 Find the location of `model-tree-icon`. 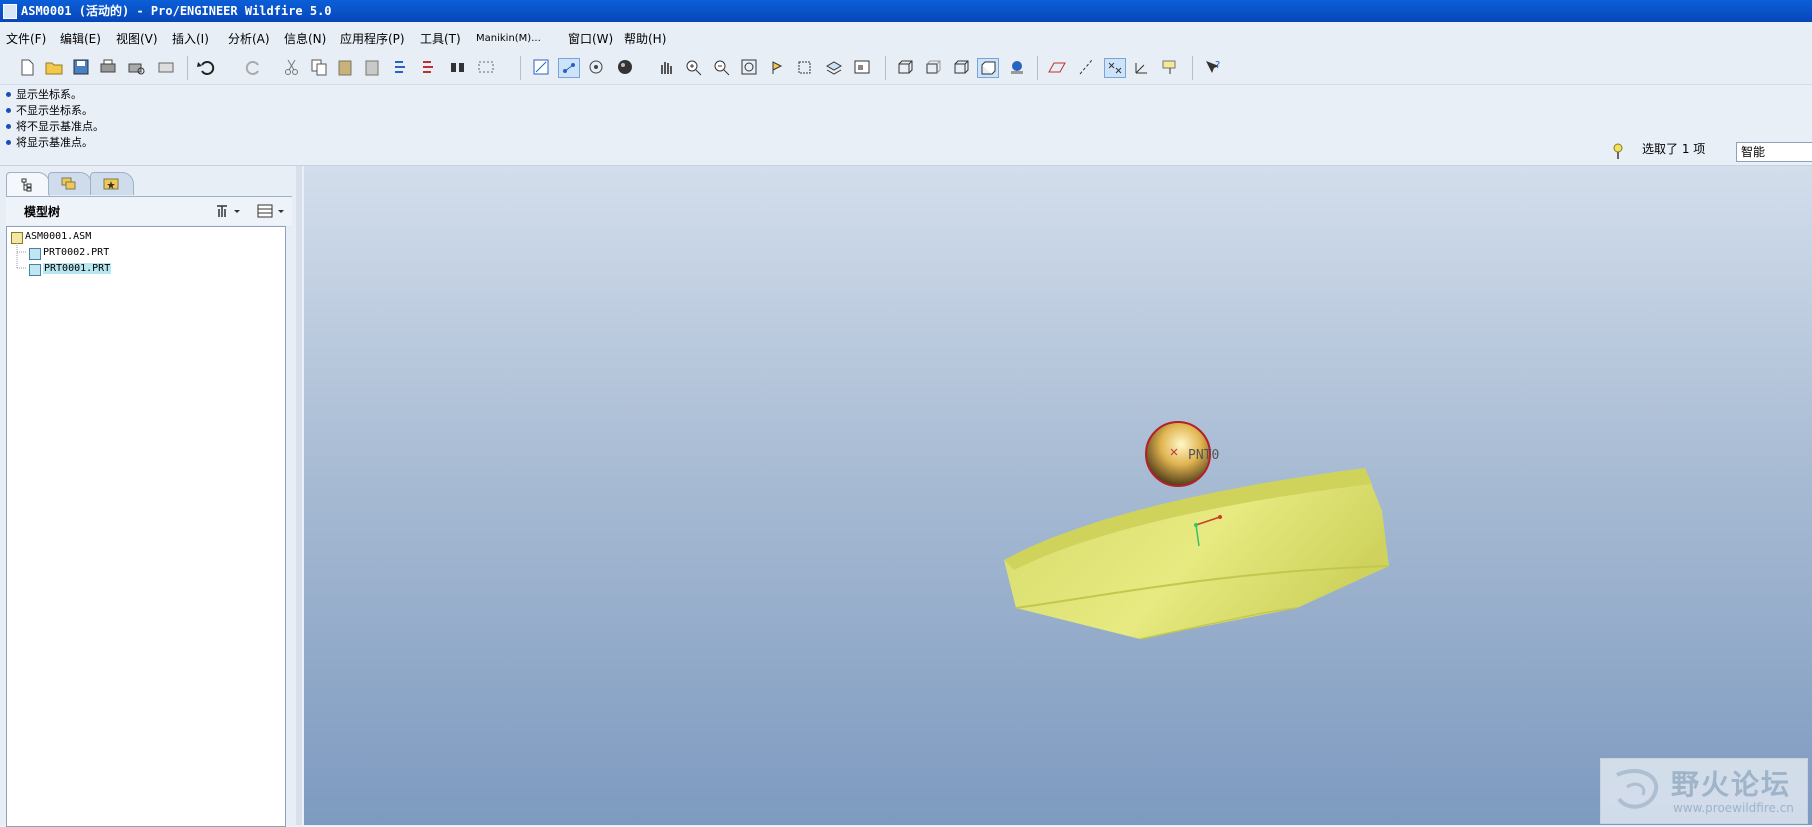

model-tree-icon is located at coordinates (26, 185).